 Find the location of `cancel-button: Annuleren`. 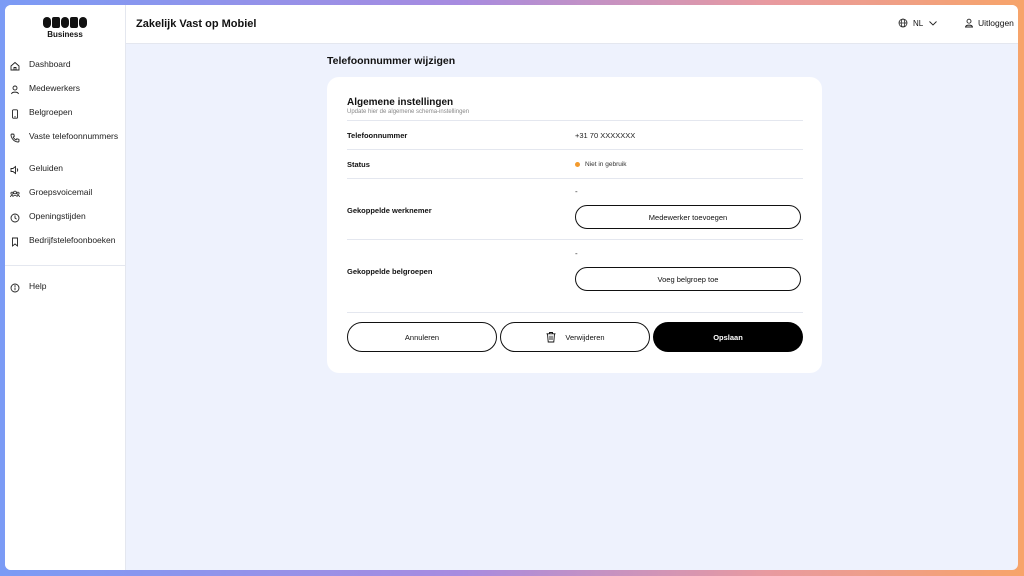

cancel-button: Annuleren is located at coordinates (422, 337).